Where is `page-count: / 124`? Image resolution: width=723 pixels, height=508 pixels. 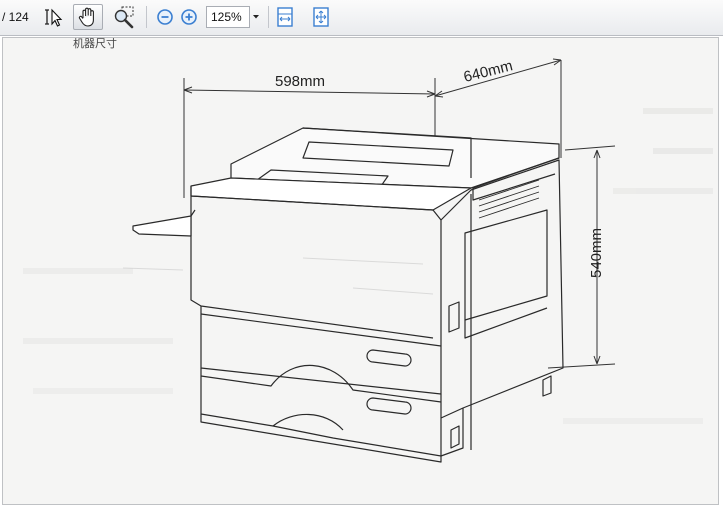
page-count: / 124 is located at coordinates (15, 17).